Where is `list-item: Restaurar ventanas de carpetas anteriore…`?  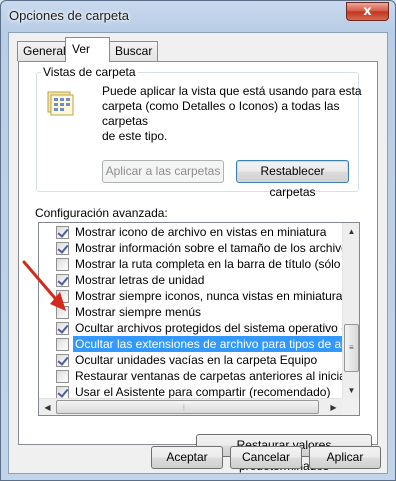
list-item: Restaurar ventanas de carpetas anteriore… is located at coordinates (190, 376).